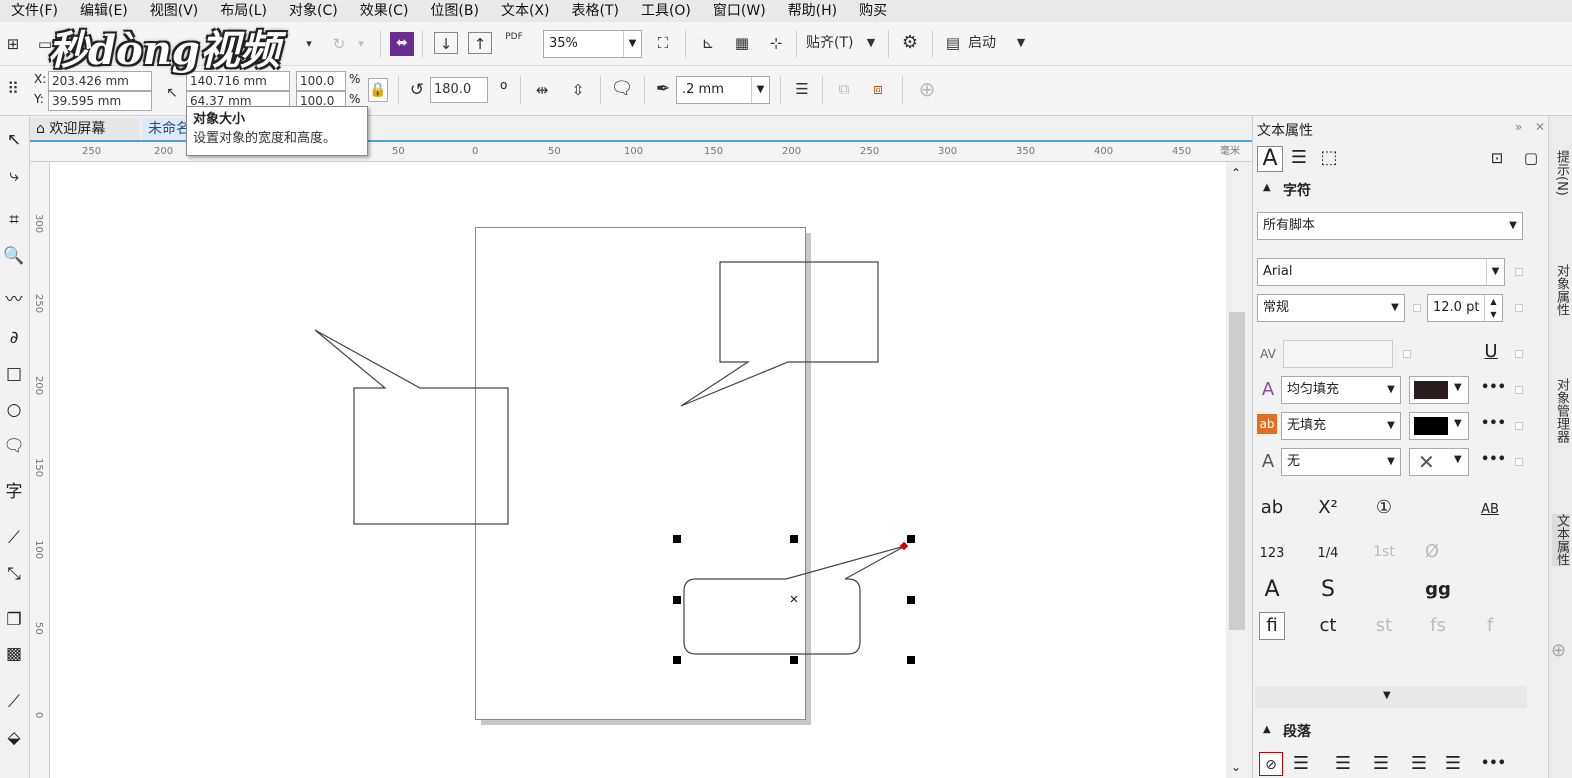 Image resolution: width=1572 pixels, height=778 pixels. What do you see at coordinates (1272, 590) in the screenshot?
I see `stylistic-a-icon: A` at bounding box center [1272, 590].